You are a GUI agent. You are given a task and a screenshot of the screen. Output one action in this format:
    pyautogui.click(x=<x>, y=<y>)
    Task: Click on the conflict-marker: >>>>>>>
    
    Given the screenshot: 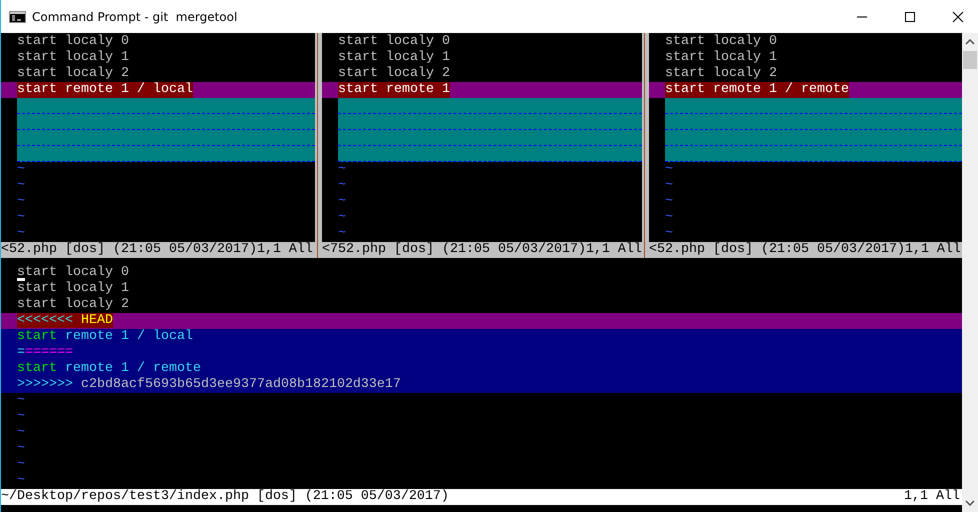 What is the action you would take?
    pyautogui.click(x=45, y=384)
    